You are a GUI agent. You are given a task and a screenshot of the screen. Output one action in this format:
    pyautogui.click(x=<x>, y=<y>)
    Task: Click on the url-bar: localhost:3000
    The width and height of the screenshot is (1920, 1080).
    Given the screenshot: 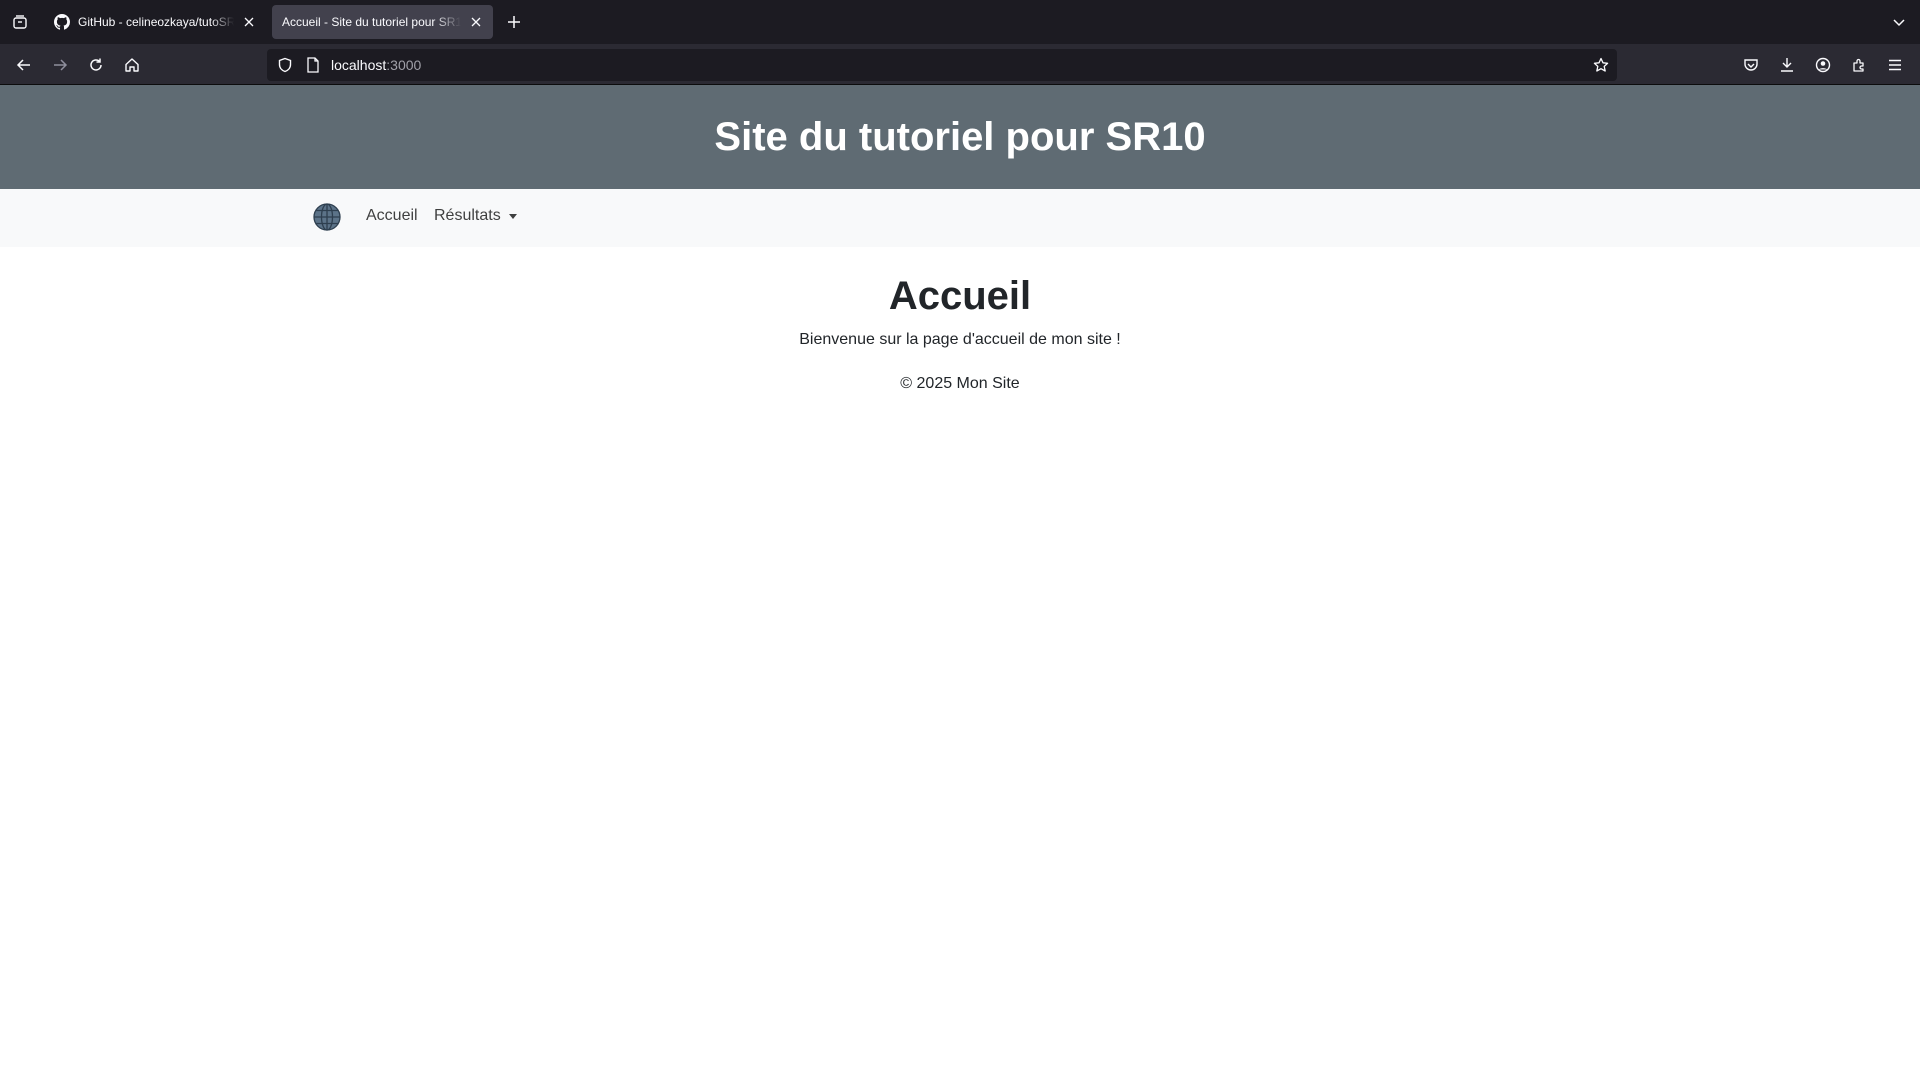 What is the action you would take?
    pyautogui.click(x=942, y=65)
    